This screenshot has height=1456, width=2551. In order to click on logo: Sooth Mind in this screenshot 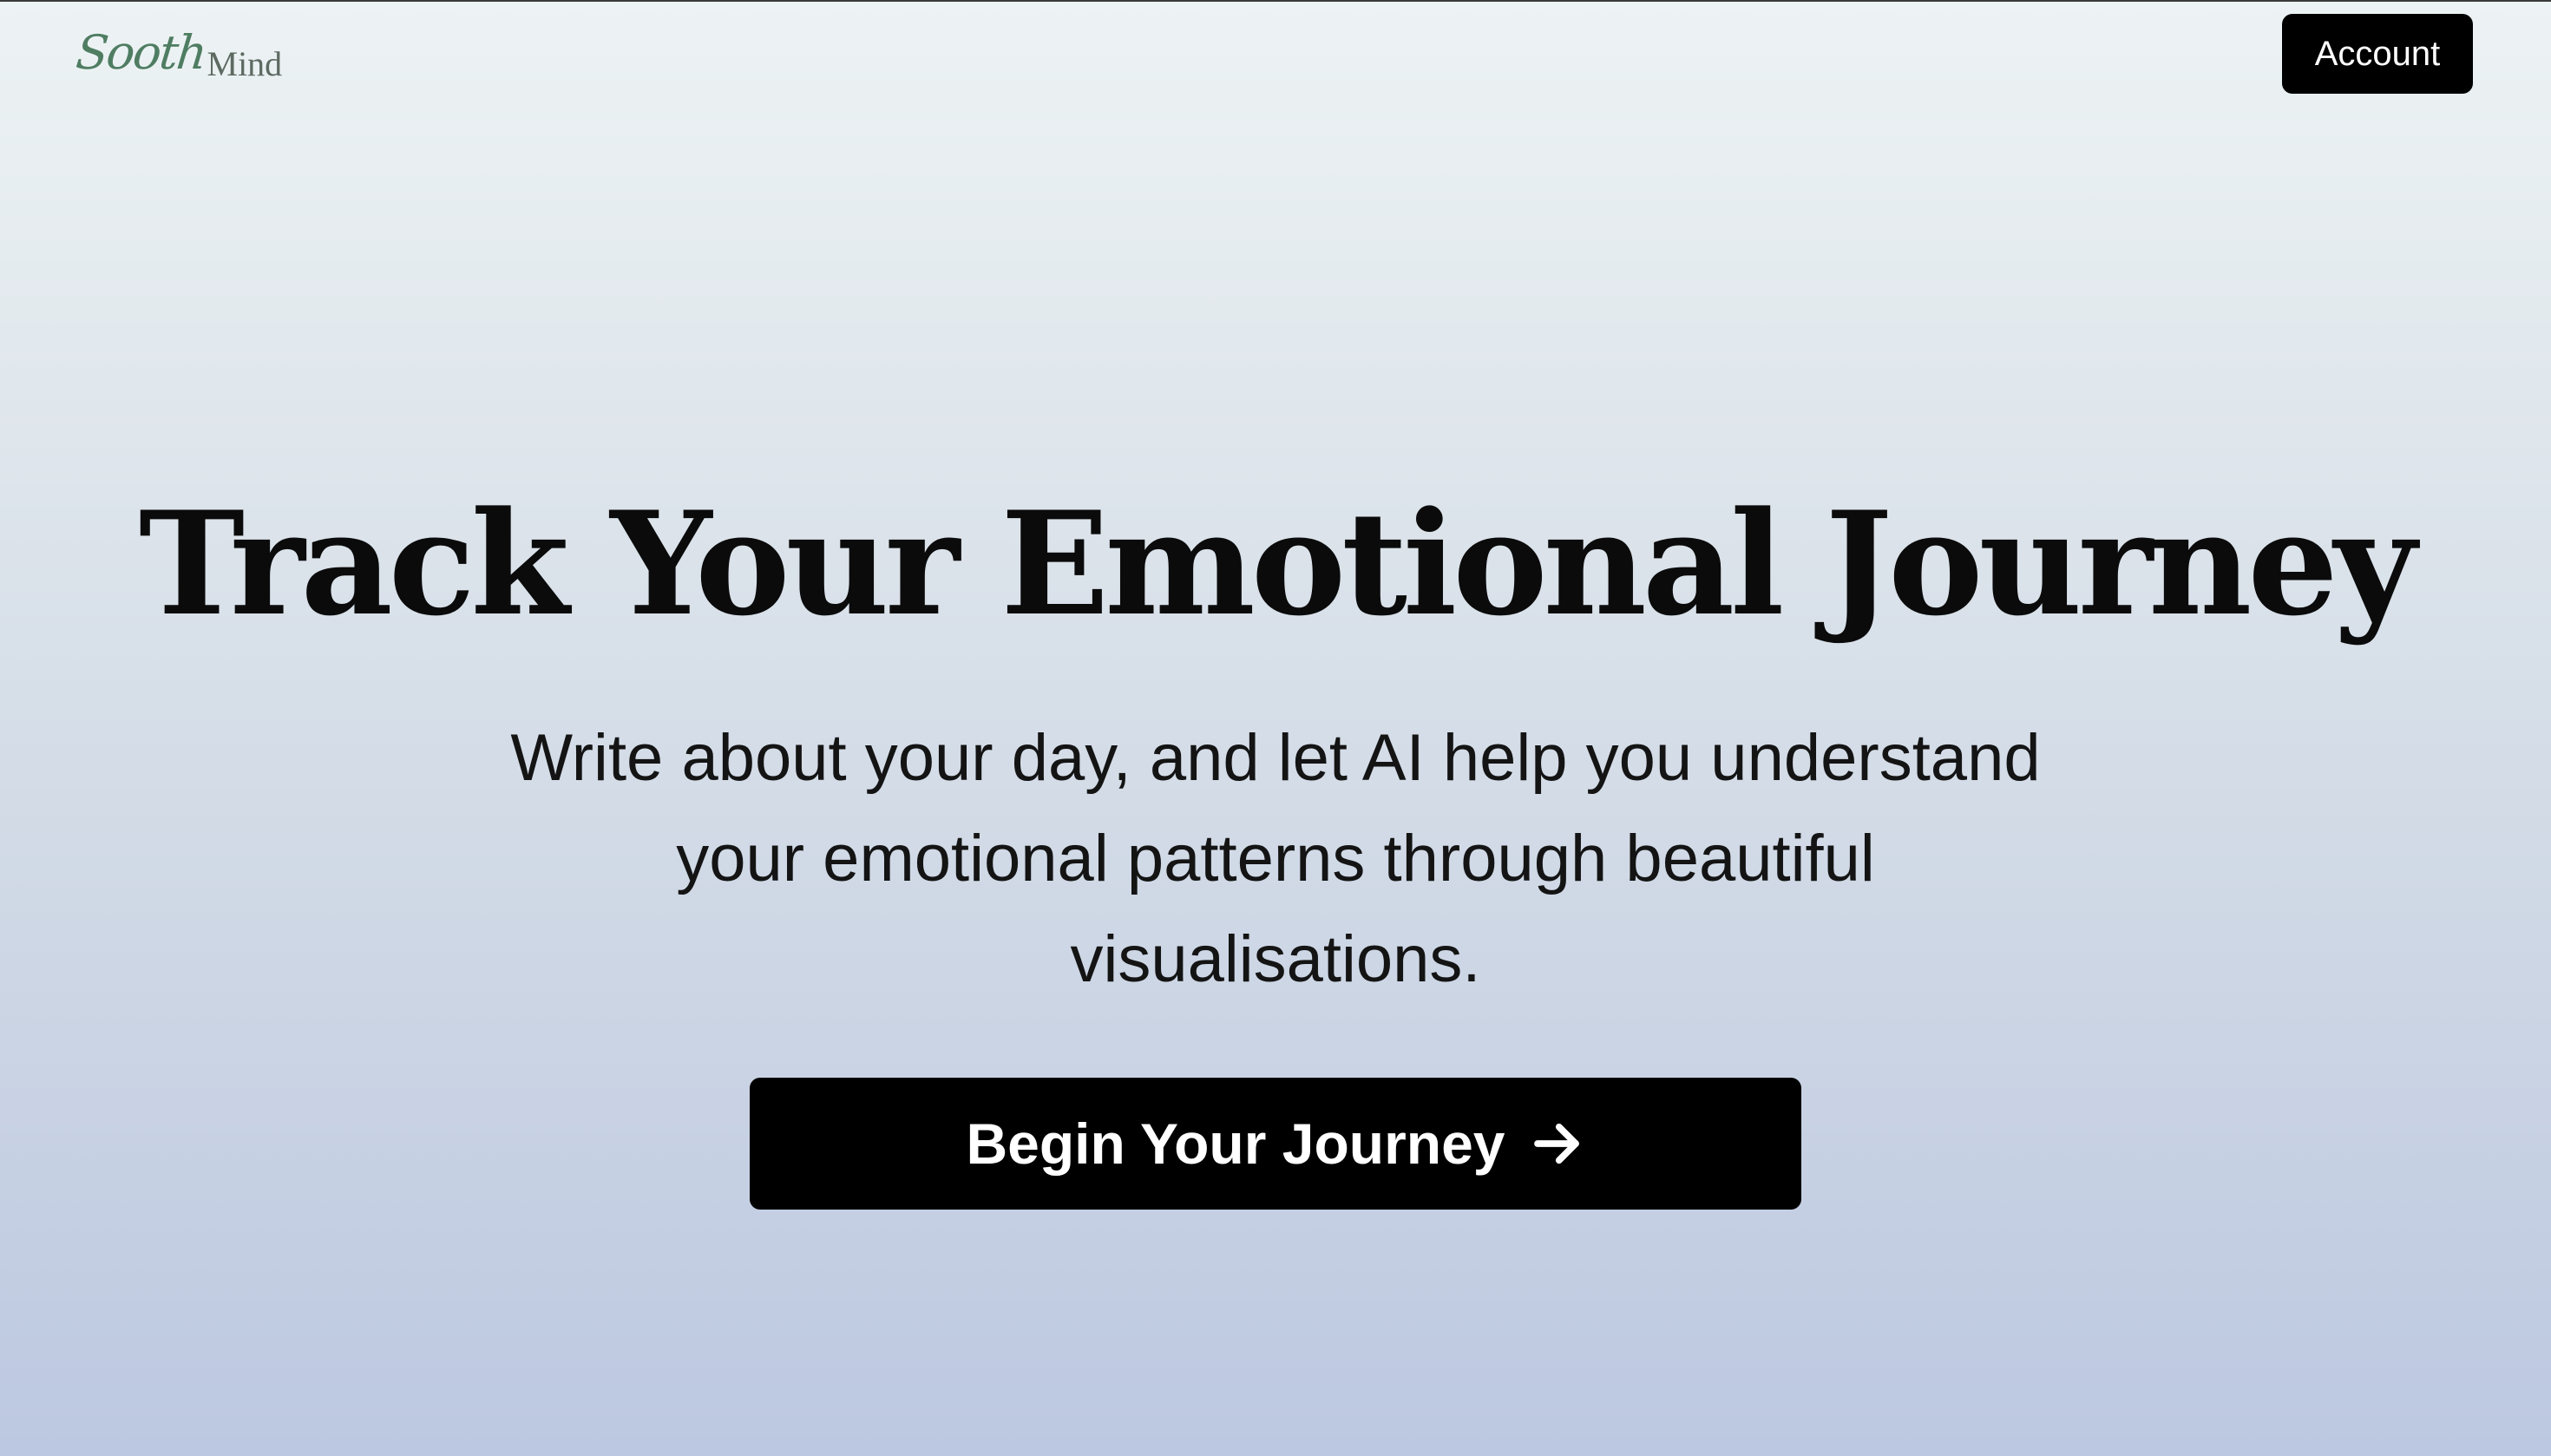, I will do `click(177, 53)`.